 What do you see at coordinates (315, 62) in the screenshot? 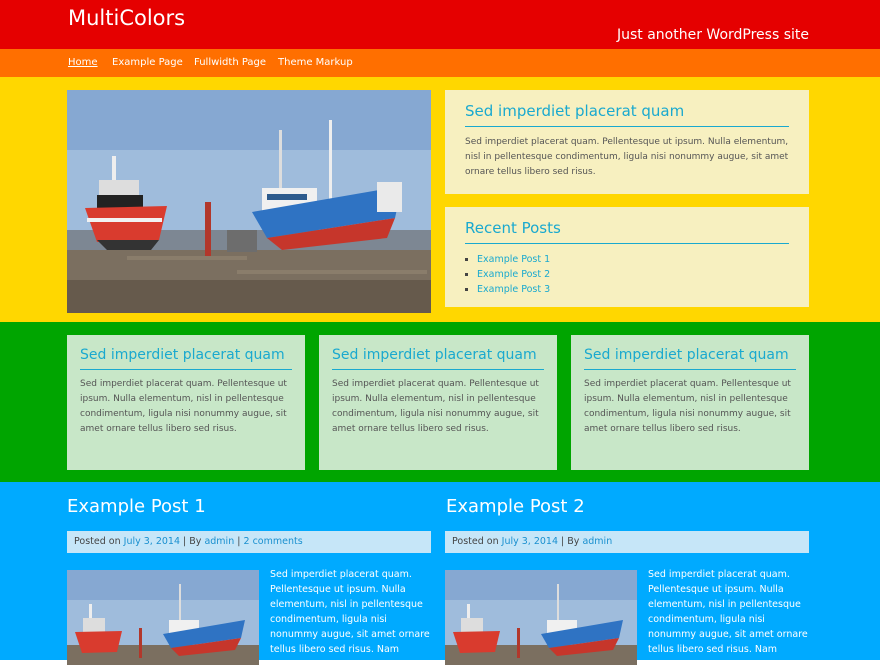
I see `nav-item-theme-markup: Theme Markup` at bounding box center [315, 62].